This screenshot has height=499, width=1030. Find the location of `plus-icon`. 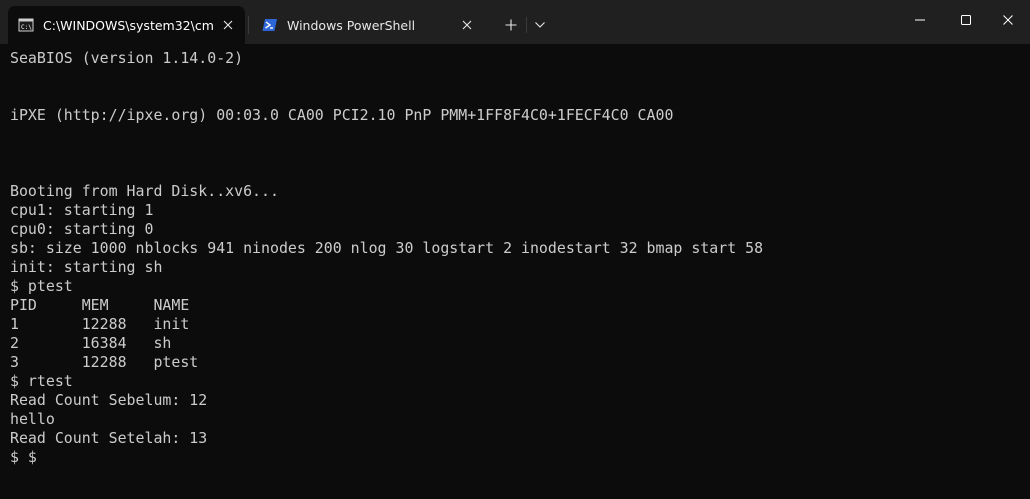

plus-icon is located at coordinates (511, 25).